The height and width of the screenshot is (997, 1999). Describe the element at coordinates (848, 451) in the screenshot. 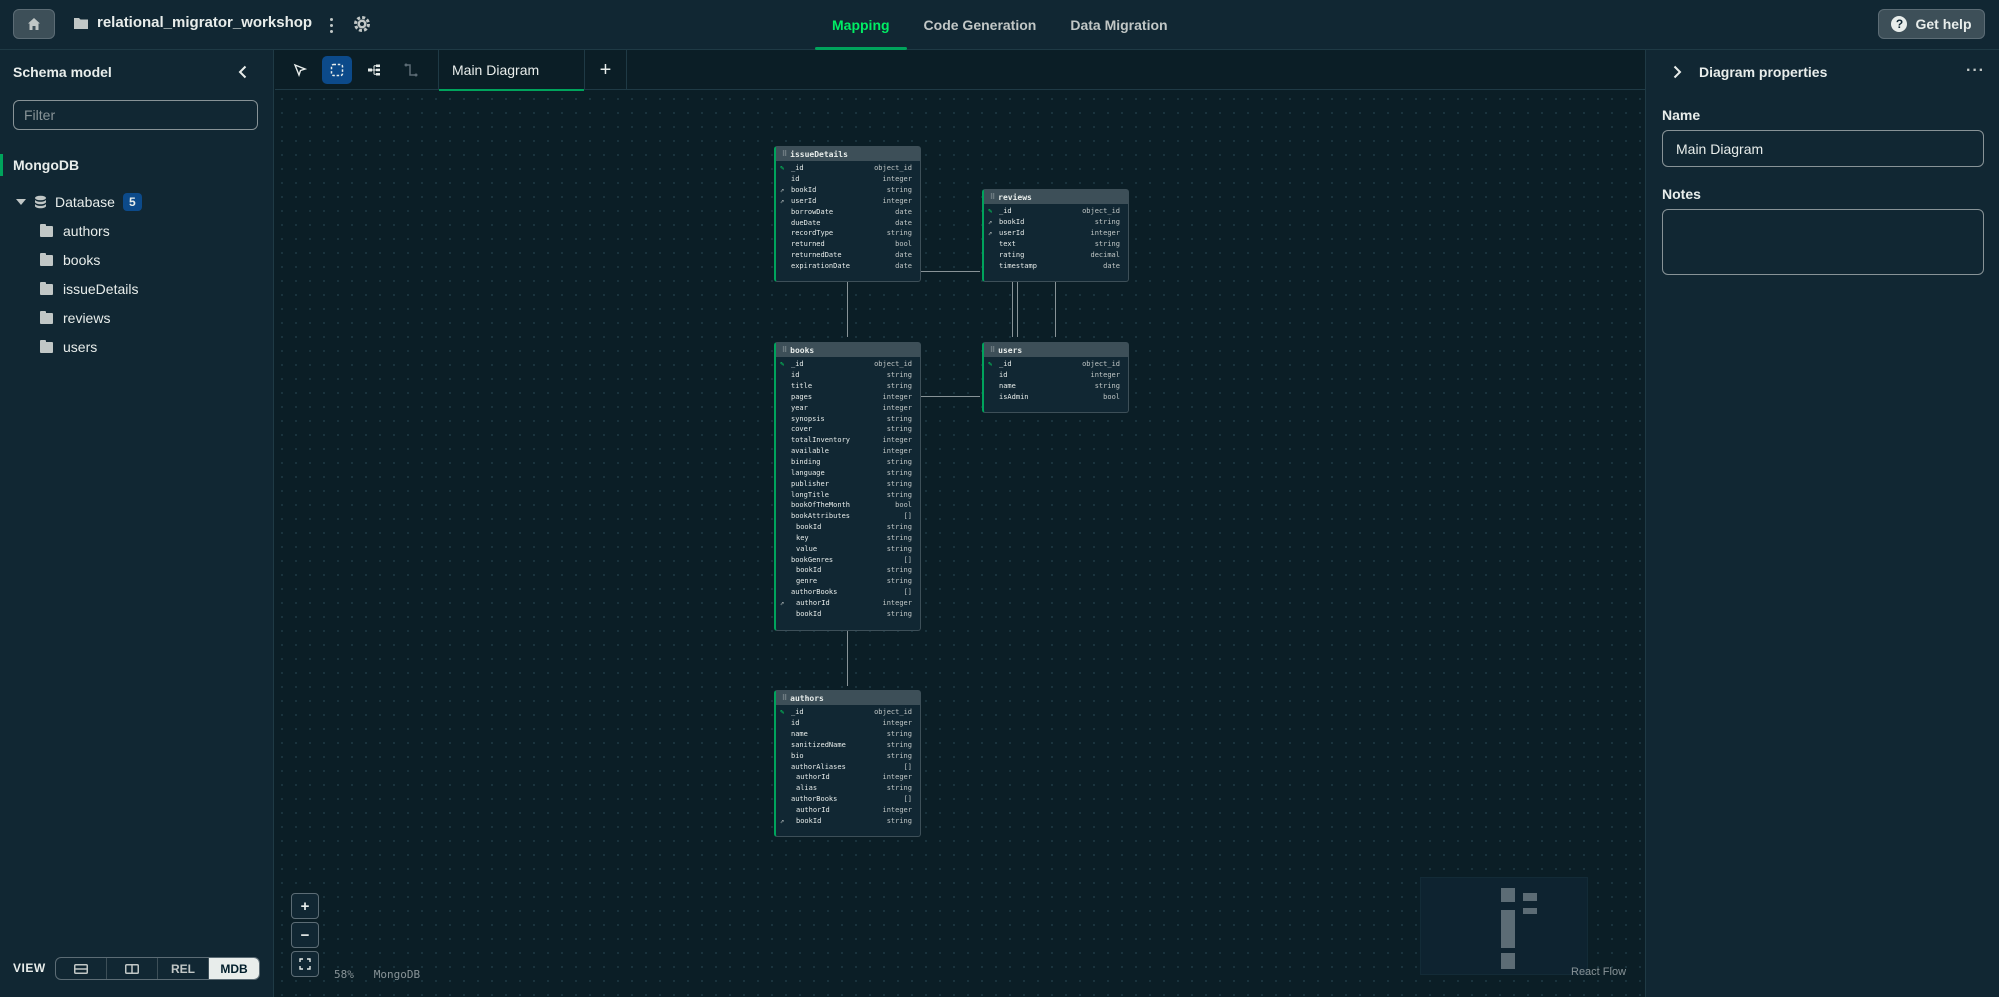

I see `entity-field: available integer` at that location.